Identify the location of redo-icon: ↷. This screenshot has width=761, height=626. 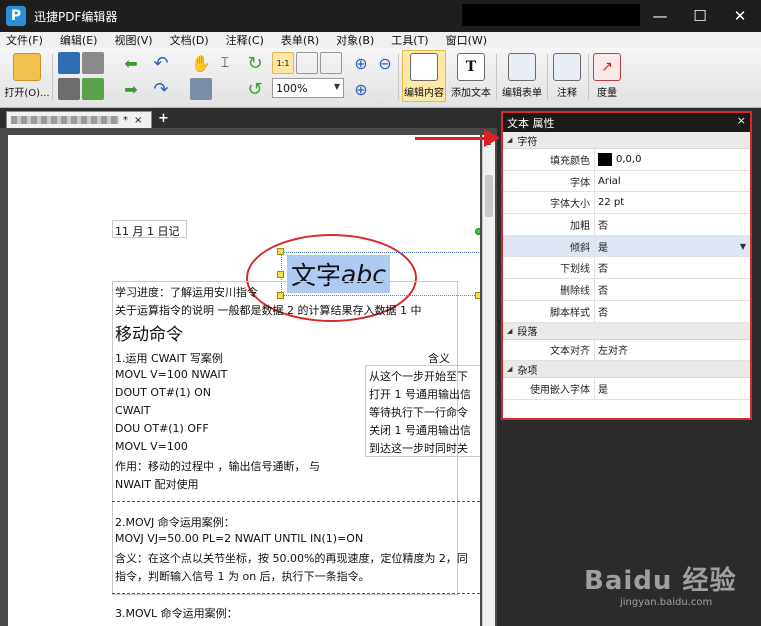
(161, 89).